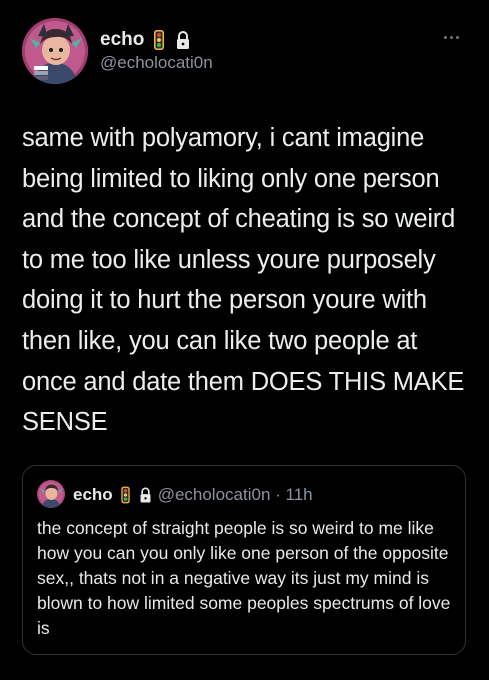 The image size is (489, 680). Describe the element at coordinates (93, 495) in the screenshot. I see `quoted-display-name: echo` at that location.